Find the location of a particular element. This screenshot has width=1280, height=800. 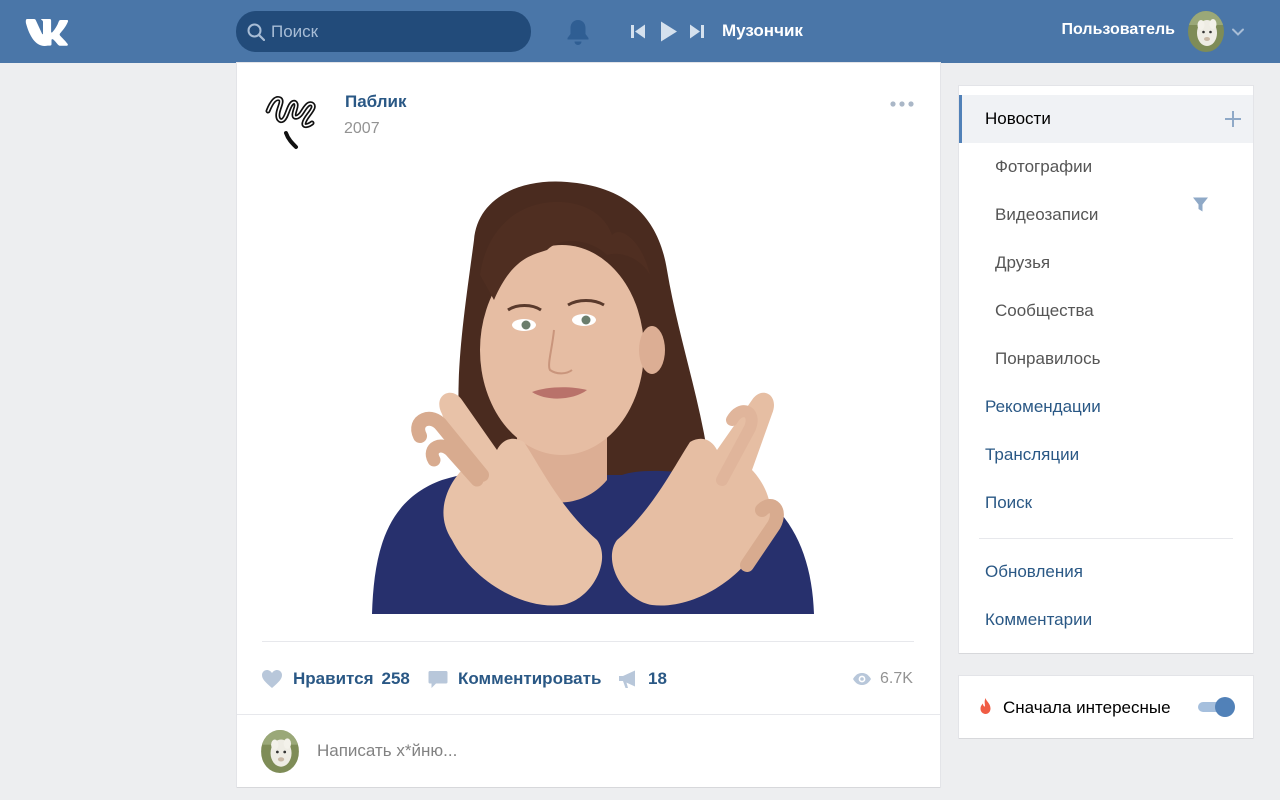

comment-button: Комментировать is located at coordinates (514, 679).